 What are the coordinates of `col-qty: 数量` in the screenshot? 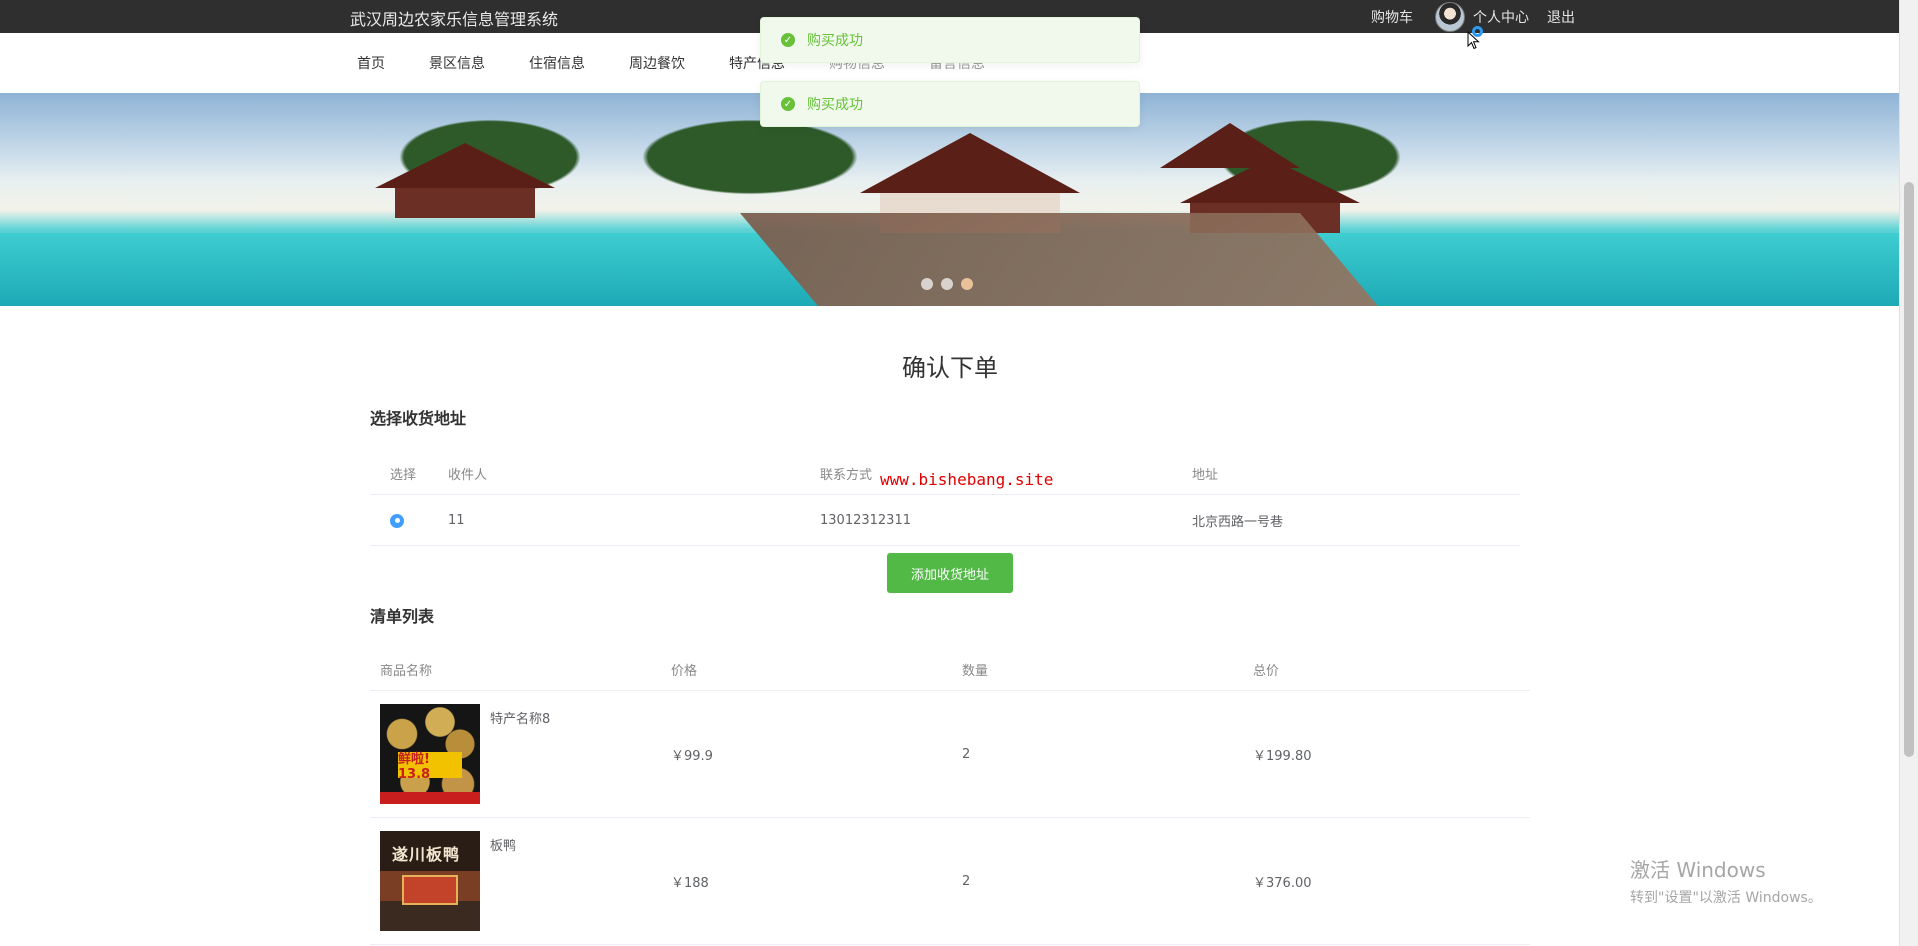 It's located at (1097, 669).